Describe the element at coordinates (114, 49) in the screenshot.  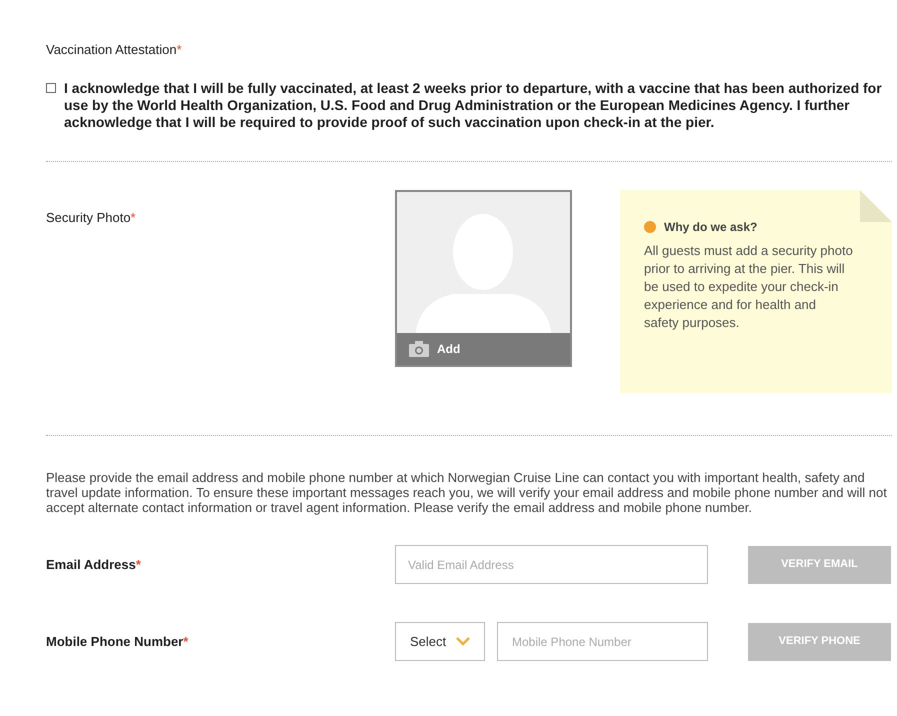
I see `field-label: Vaccination Attestation*` at that location.